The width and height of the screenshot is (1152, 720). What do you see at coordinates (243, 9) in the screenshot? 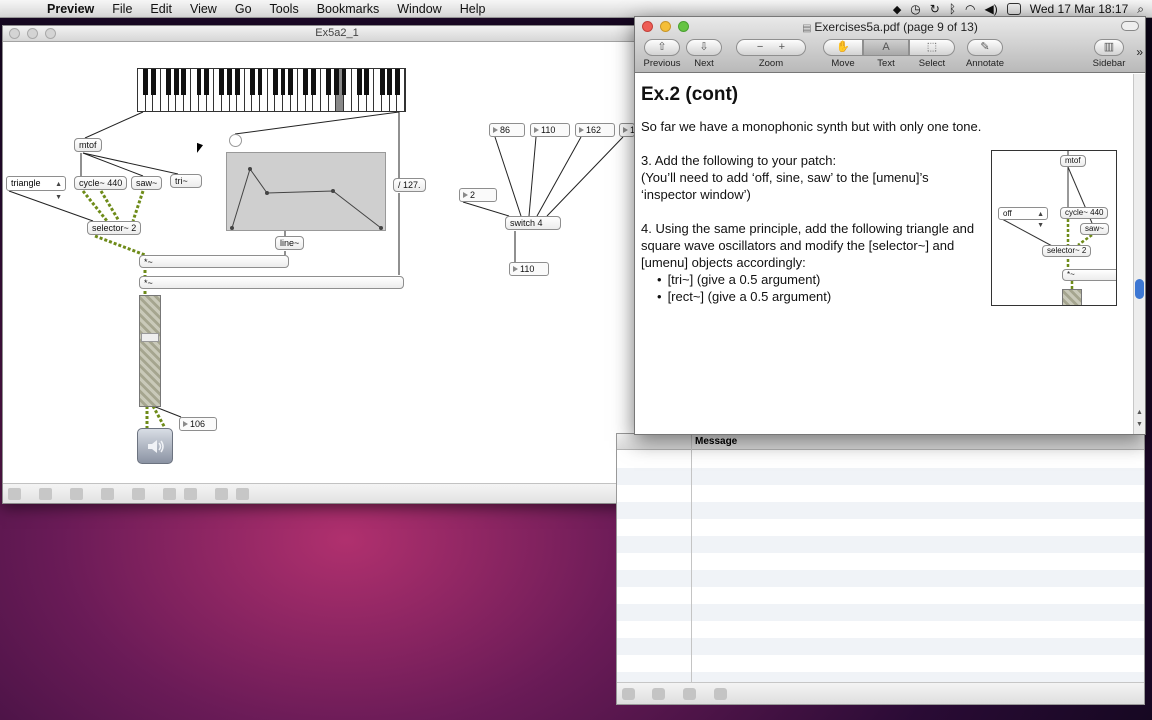
I see `menu-go: Go` at bounding box center [243, 9].